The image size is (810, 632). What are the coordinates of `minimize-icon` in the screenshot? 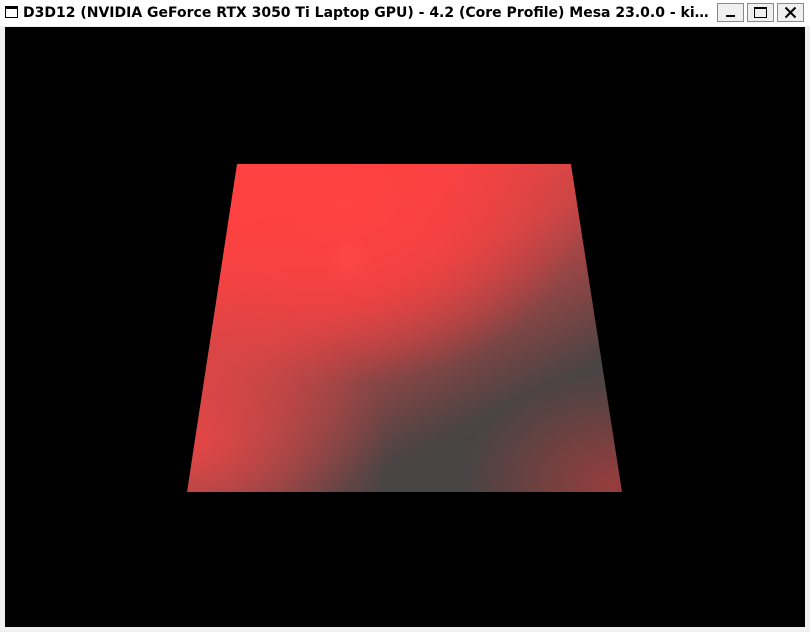 It's located at (730, 16).